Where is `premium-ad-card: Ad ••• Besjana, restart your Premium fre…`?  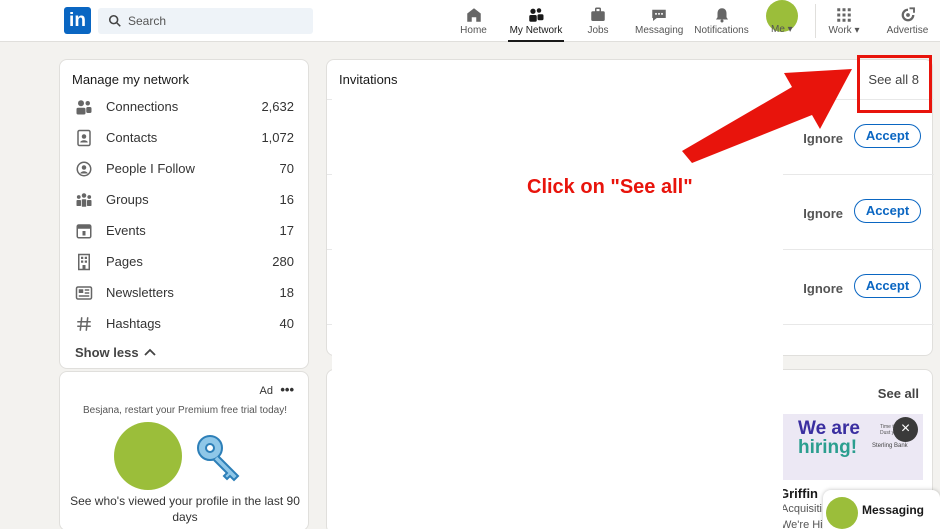 premium-ad-card: Ad ••• Besjana, restart your Premium fre… is located at coordinates (184, 450).